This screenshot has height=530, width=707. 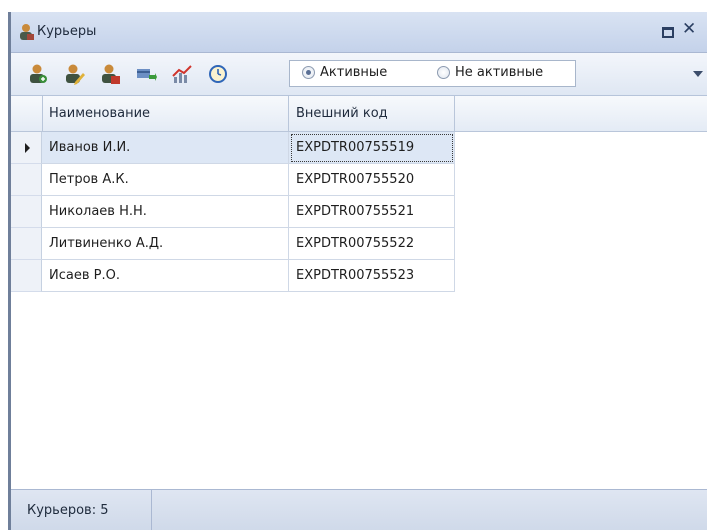 I want to click on cell-name: Исаев Р.О., so click(x=165, y=276).